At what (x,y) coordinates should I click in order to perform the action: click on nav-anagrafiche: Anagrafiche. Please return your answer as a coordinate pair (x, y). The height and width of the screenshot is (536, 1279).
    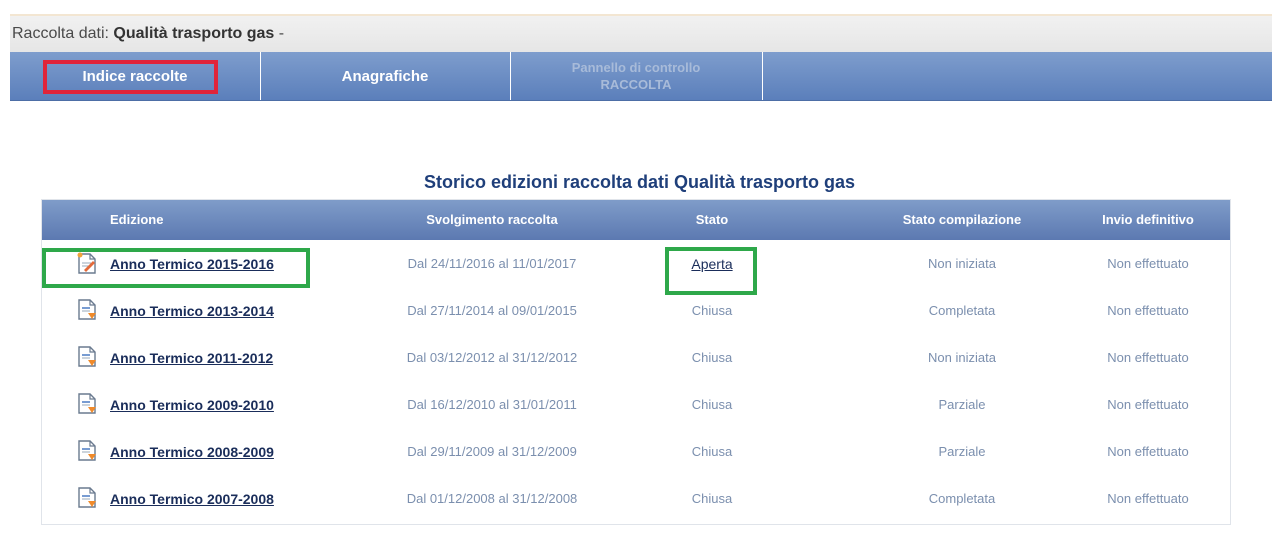
    Looking at the image, I should click on (385, 76).